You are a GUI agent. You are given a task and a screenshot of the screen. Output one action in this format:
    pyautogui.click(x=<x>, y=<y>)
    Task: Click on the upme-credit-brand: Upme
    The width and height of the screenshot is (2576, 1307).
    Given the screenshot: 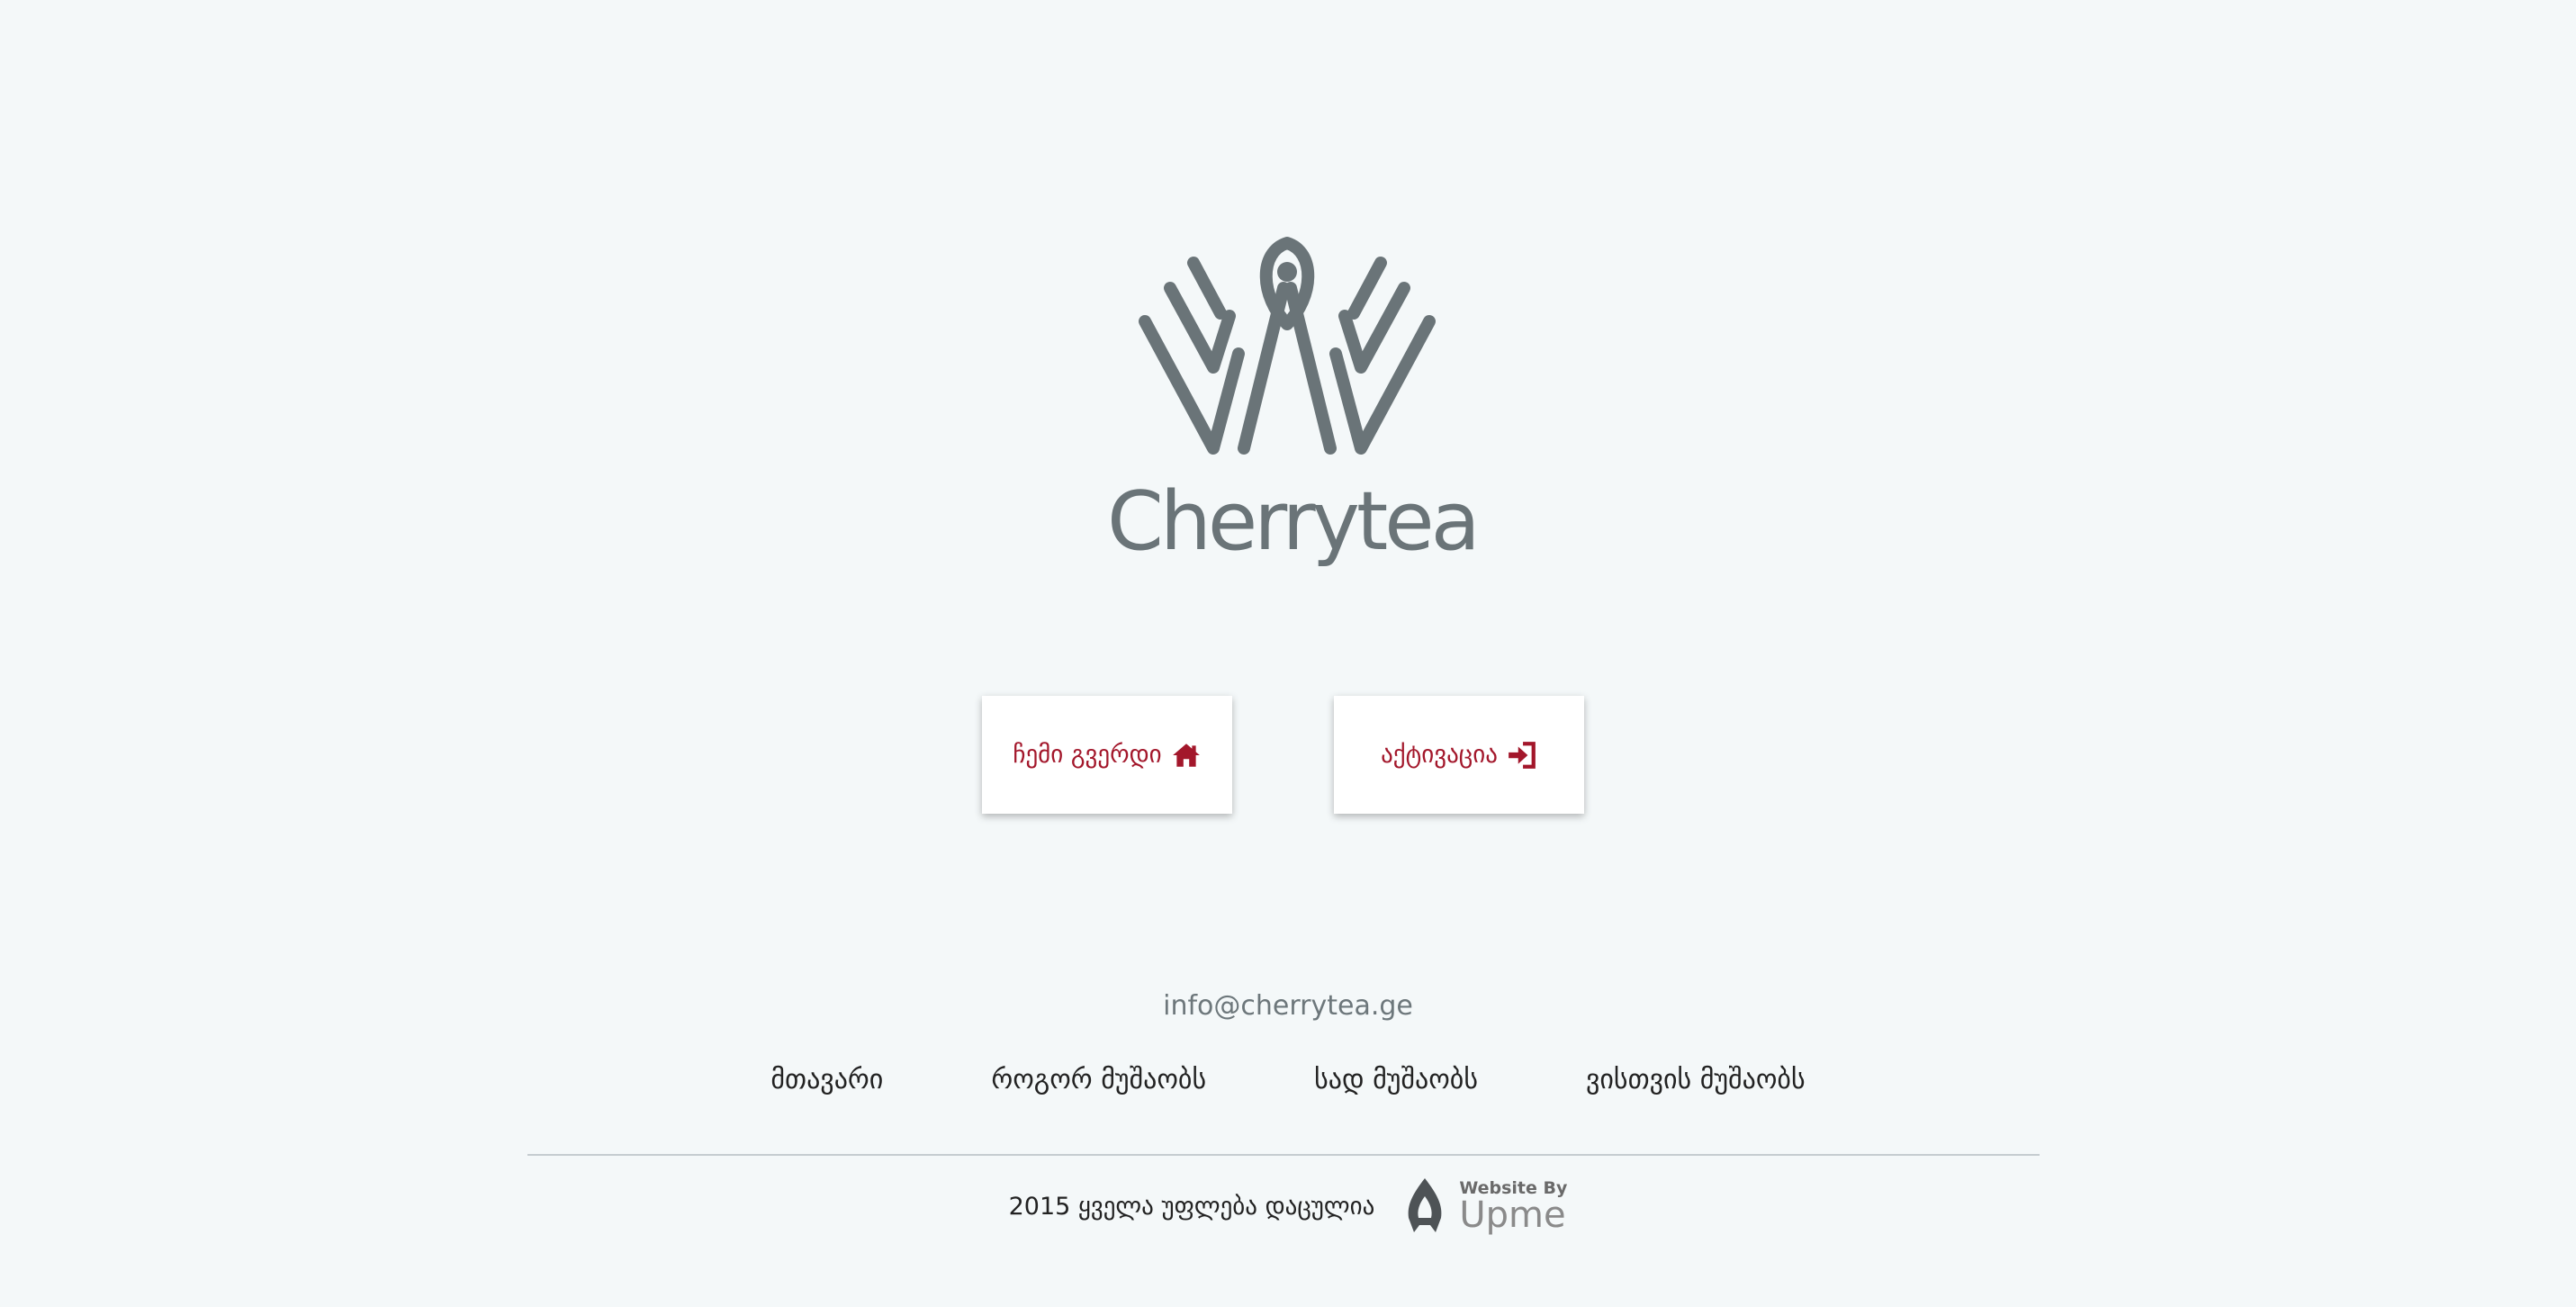 What is the action you would take?
    pyautogui.click(x=1512, y=1215)
    